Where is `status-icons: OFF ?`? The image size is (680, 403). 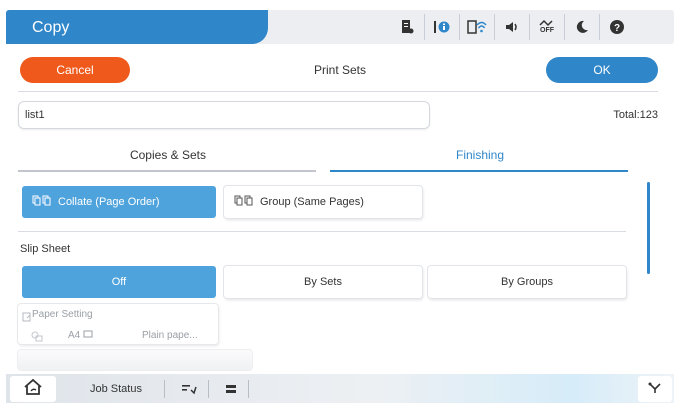
status-icons: OFF ? is located at coordinates (512, 27).